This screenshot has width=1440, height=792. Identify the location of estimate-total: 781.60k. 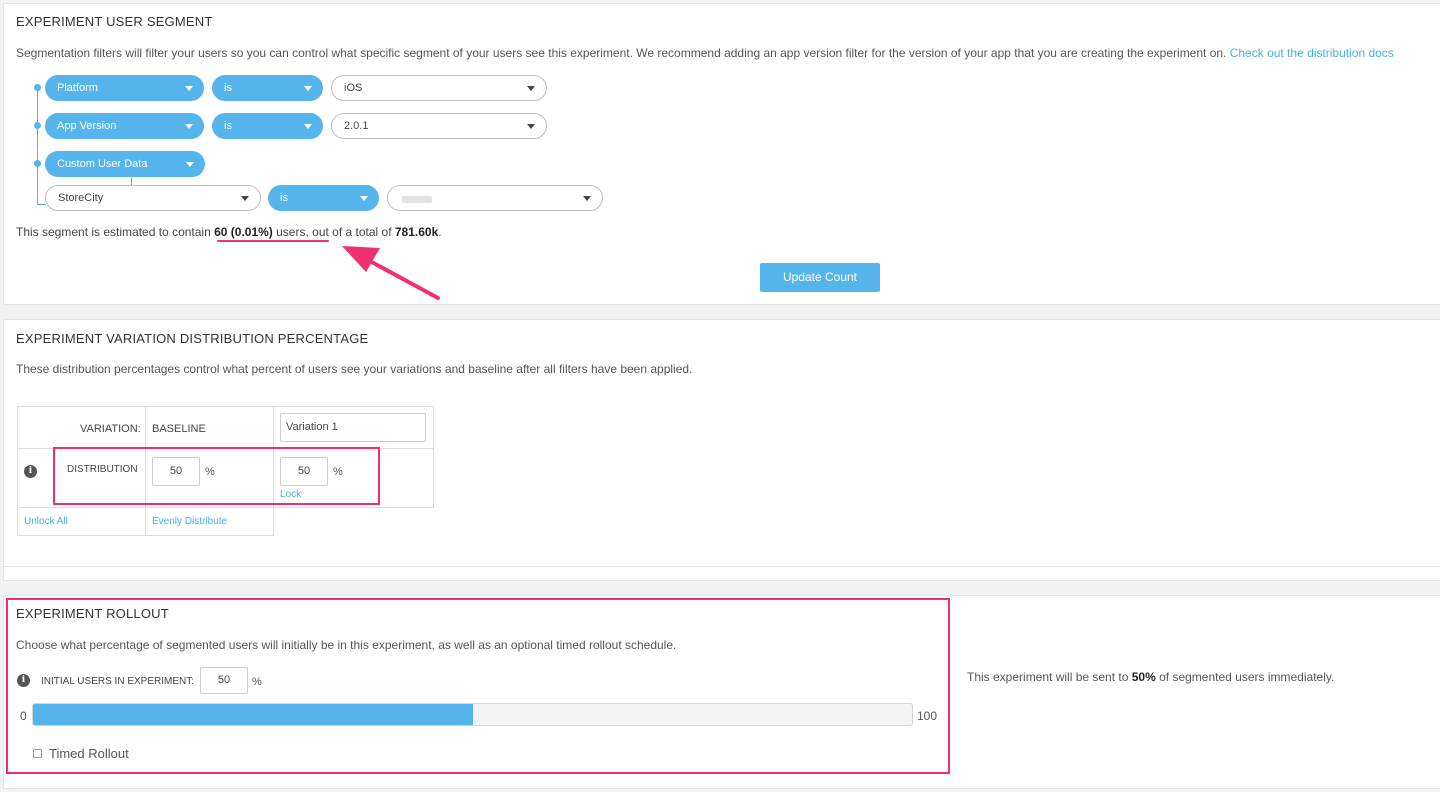
(416, 232).